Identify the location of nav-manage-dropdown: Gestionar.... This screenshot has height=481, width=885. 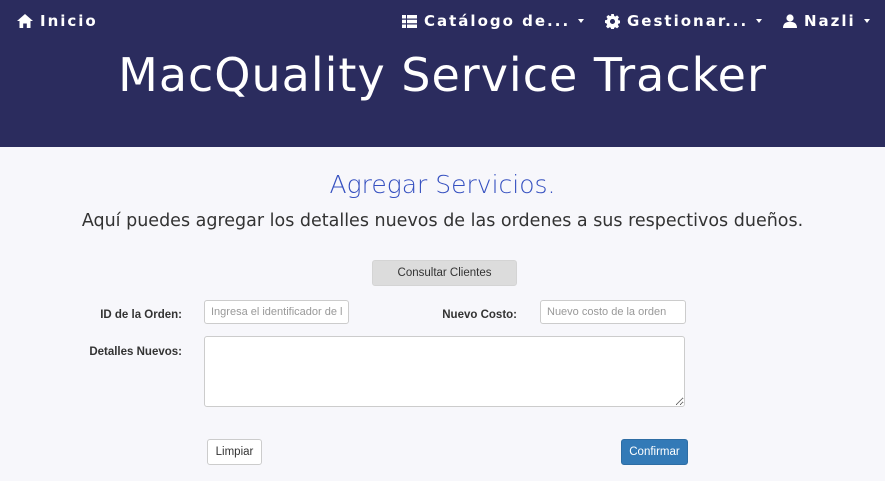
(684, 21).